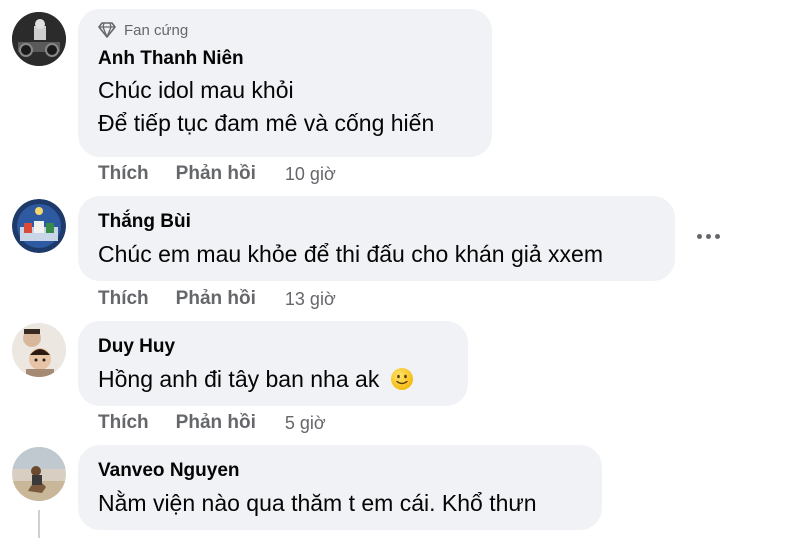 The height and width of the screenshot is (538, 800). What do you see at coordinates (284, 30) in the screenshot?
I see `top-fan-badge: Fan cứng` at bounding box center [284, 30].